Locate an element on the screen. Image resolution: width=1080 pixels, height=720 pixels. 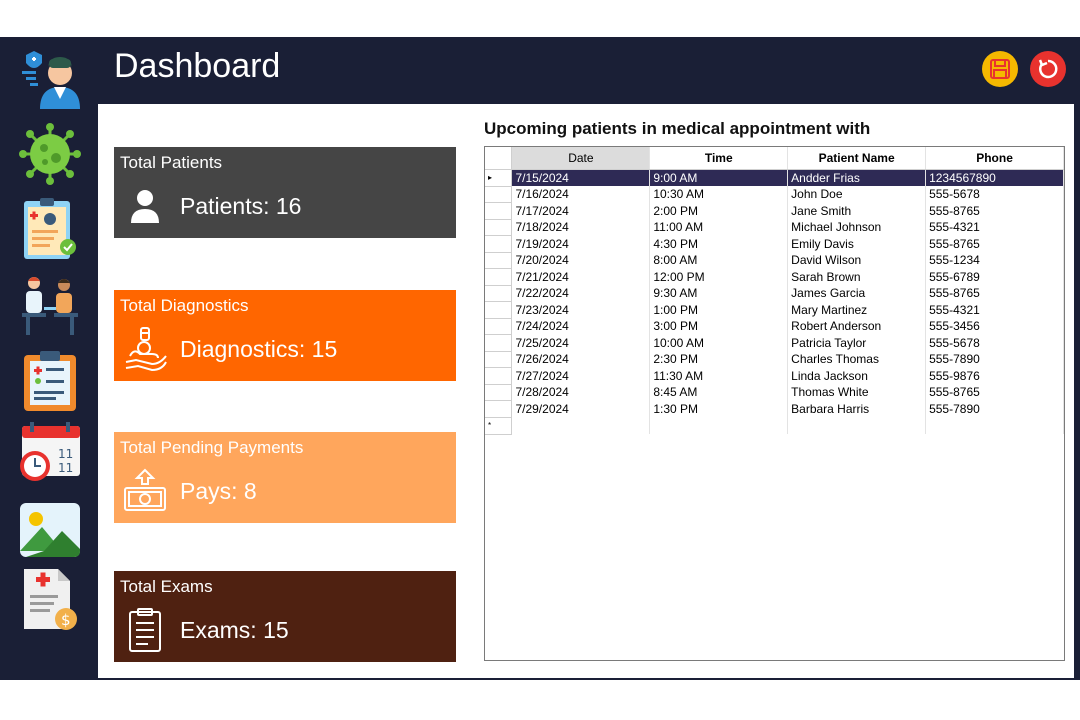
time-cell: 8:45 AM is located at coordinates (719, 392).